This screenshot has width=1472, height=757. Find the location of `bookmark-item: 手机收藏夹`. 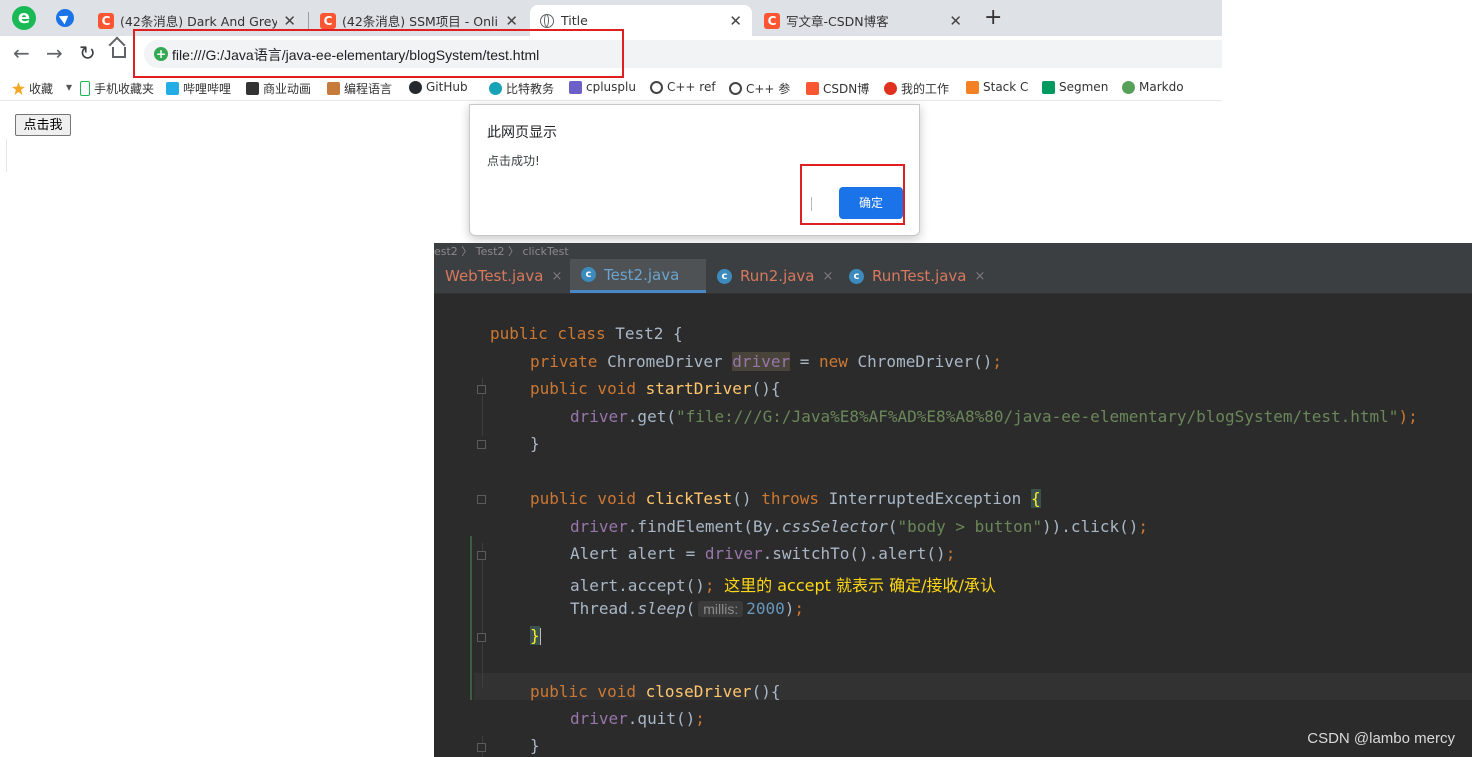

bookmark-item: 手机收藏夹 is located at coordinates (117, 88).